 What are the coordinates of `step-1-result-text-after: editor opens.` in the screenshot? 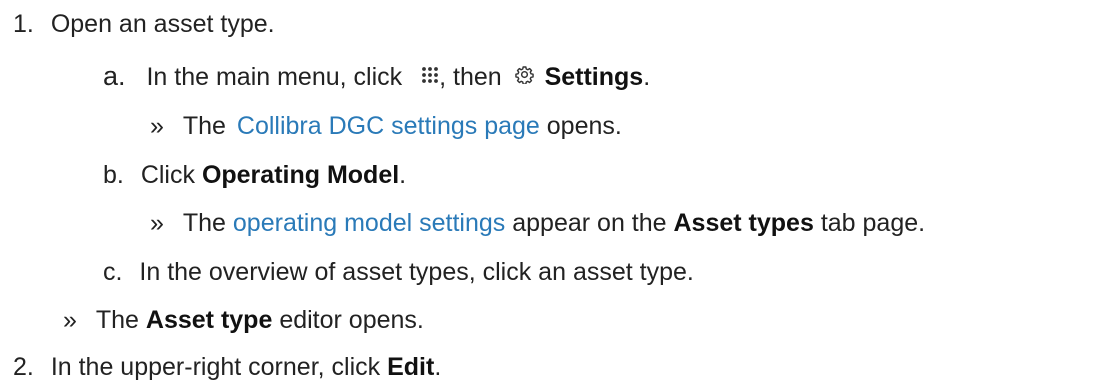 It's located at (351, 320).